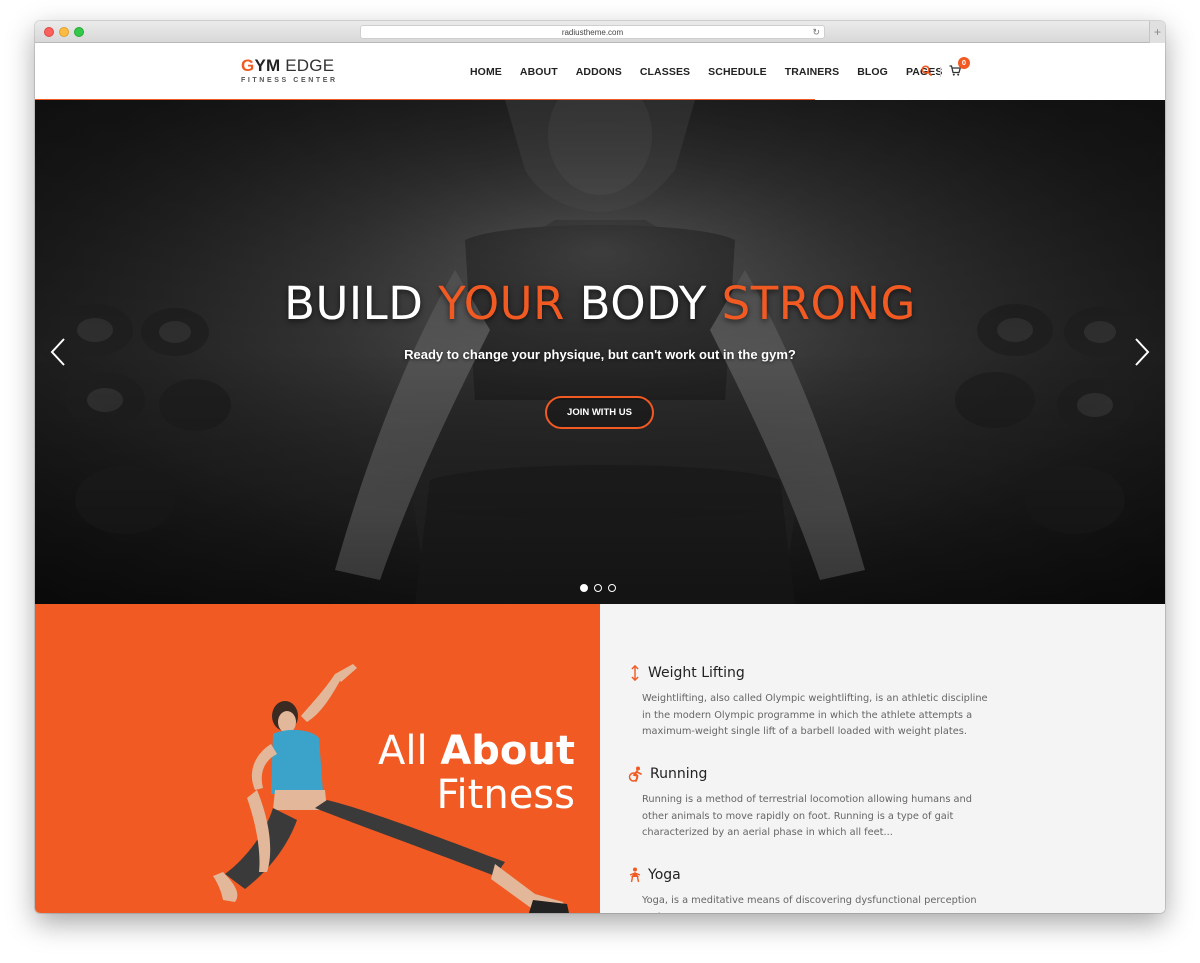 The image size is (1200, 963). Describe the element at coordinates (409, 751) in the screenshot. I see `fitness-heading-light: All` at that location.